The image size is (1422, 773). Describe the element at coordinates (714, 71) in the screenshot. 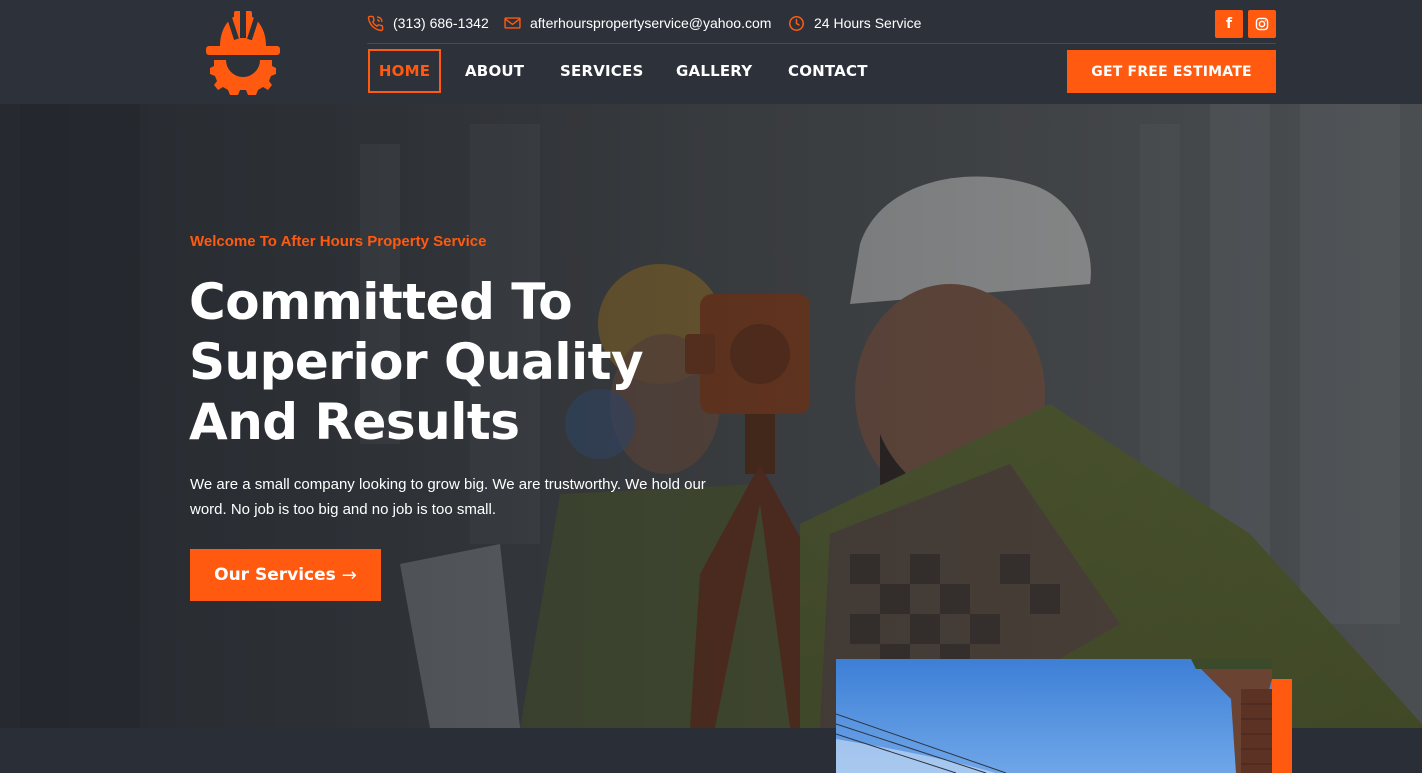

I see `nav-gallery: GALLERY` at that location.